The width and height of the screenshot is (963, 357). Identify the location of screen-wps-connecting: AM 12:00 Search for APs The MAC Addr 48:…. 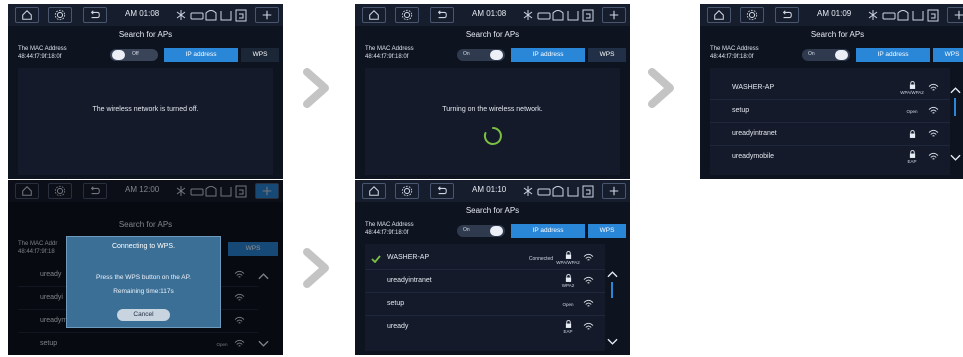
(145, 267).